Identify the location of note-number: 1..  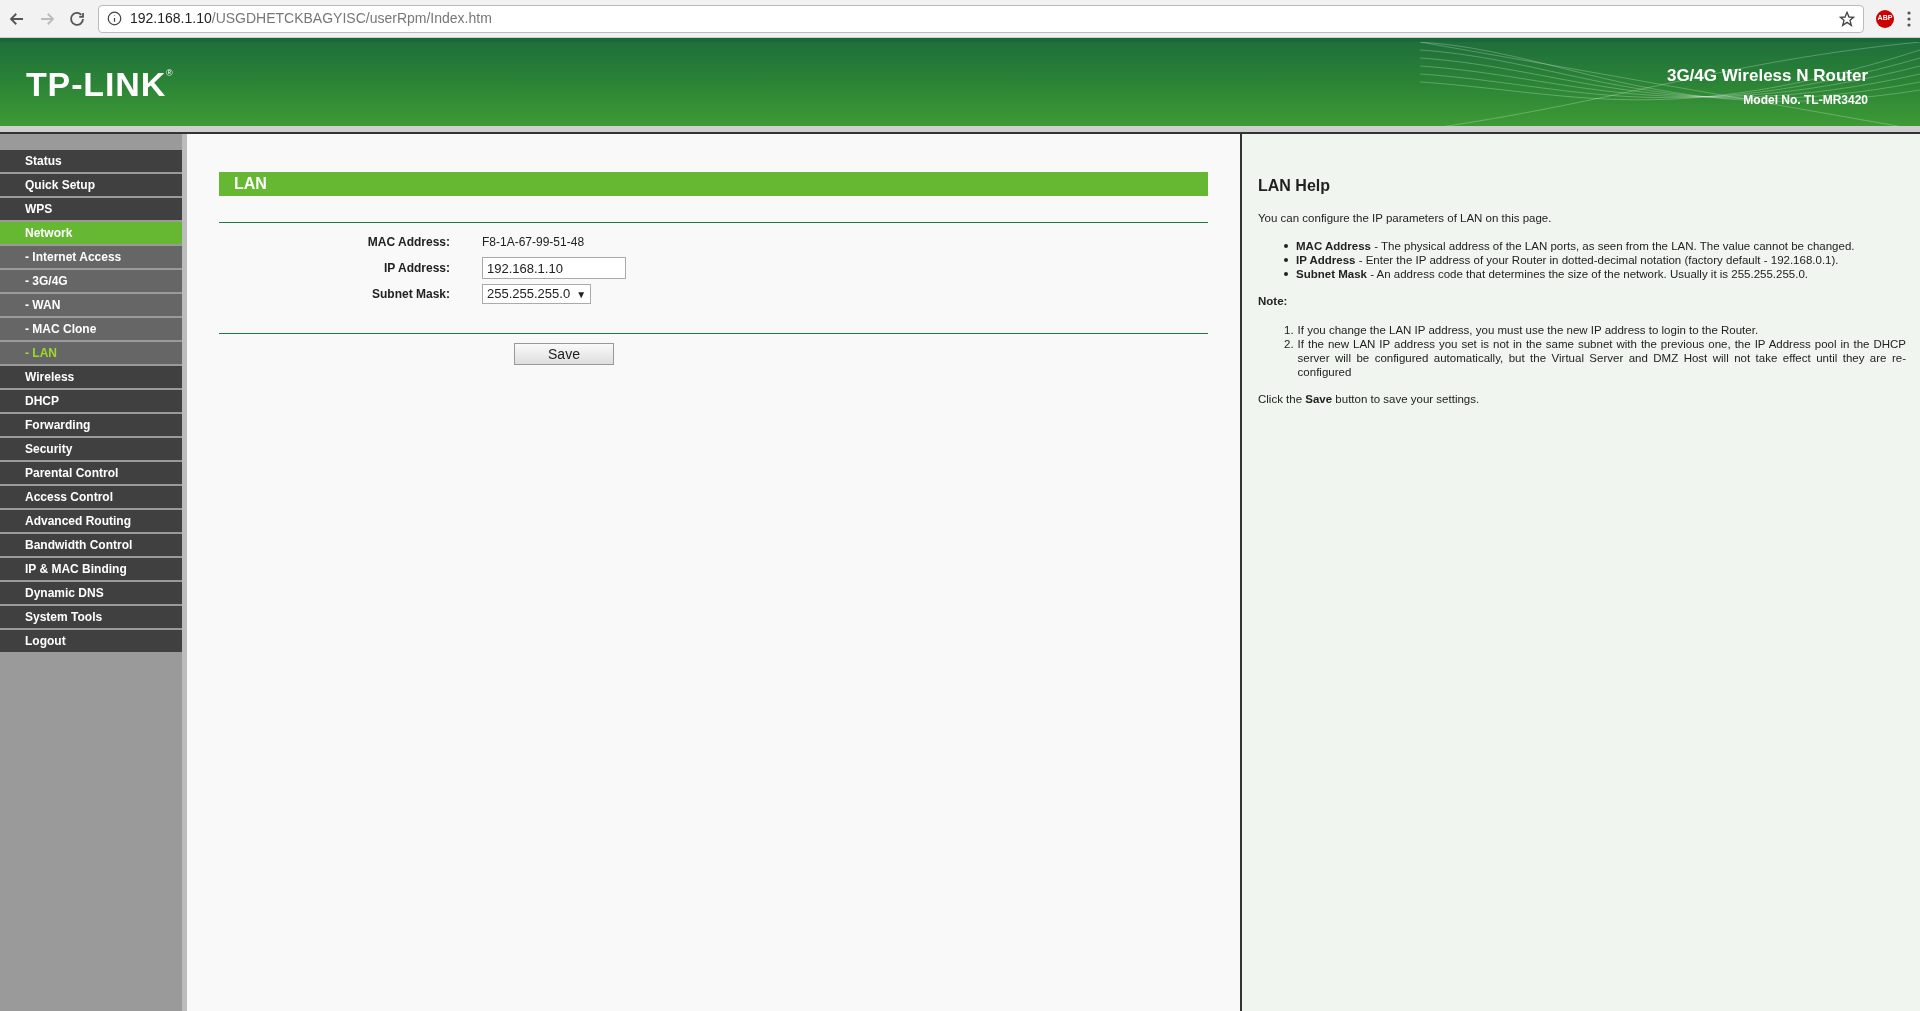
(1289, 329).